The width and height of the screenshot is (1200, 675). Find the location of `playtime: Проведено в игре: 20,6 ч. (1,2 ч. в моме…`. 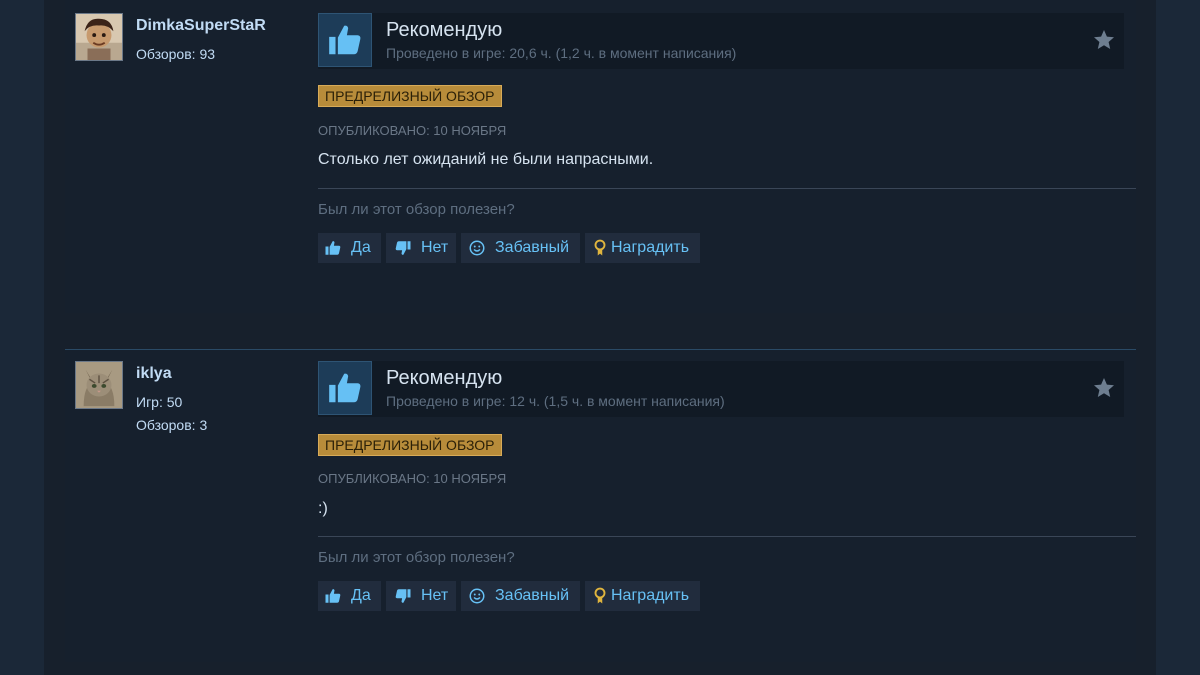

playtime: Проведено в игре: 20,6 ч. (1,2 ч. в моме… is located at coordinates (561, 53).